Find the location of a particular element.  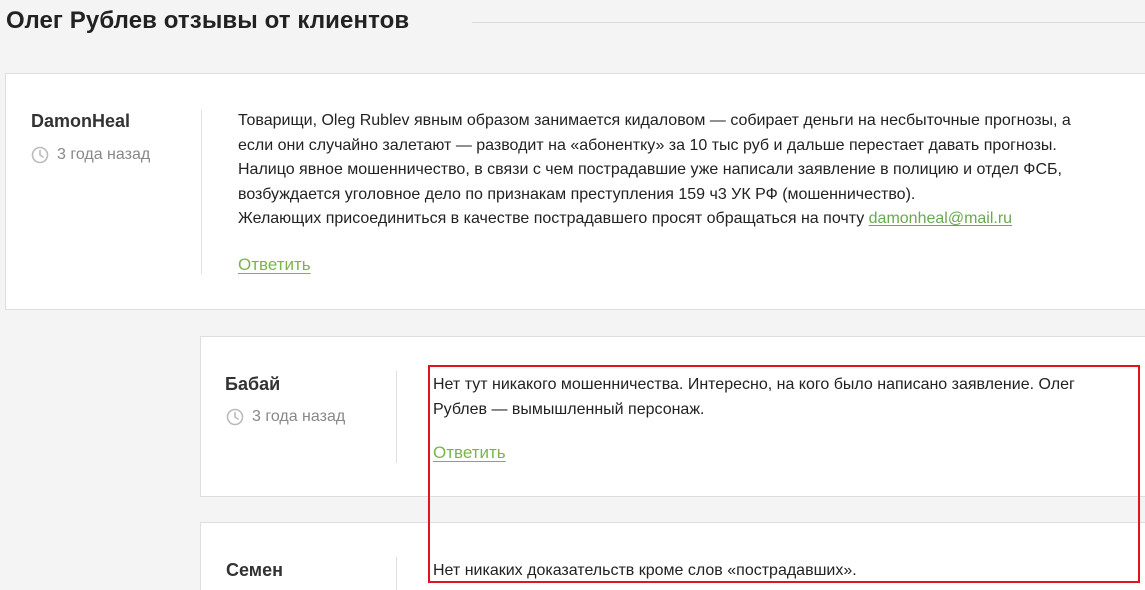

email-link: damonheal@mail.ru is located at coordinates (940, 218).